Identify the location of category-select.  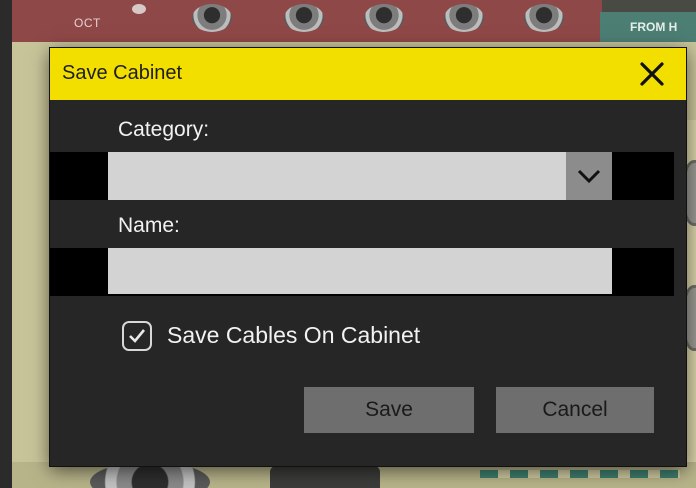
(360, 176).